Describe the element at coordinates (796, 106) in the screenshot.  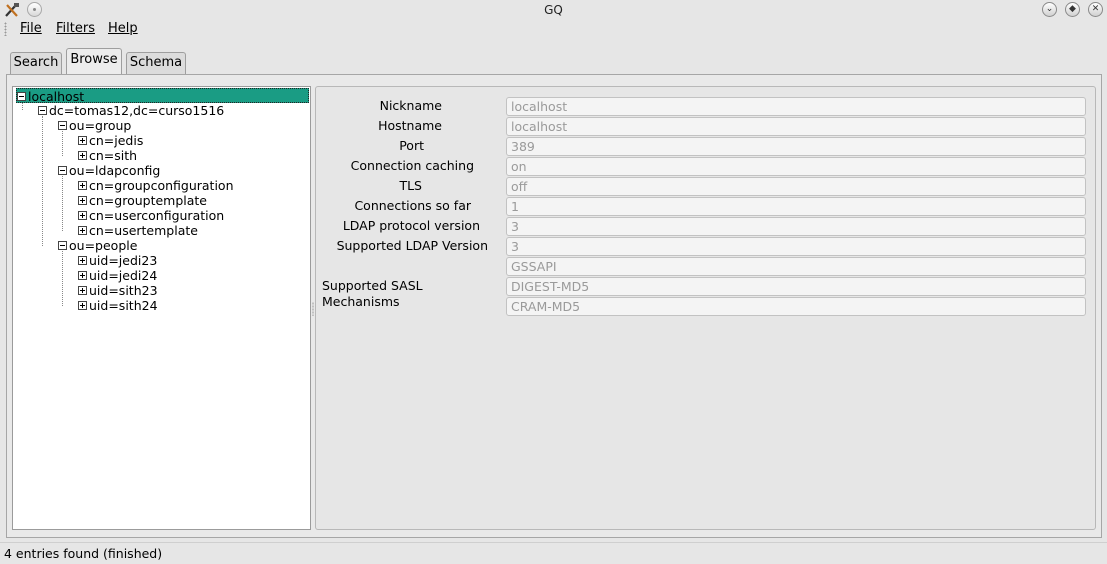
I see `nickname-field: localhost` at that location.